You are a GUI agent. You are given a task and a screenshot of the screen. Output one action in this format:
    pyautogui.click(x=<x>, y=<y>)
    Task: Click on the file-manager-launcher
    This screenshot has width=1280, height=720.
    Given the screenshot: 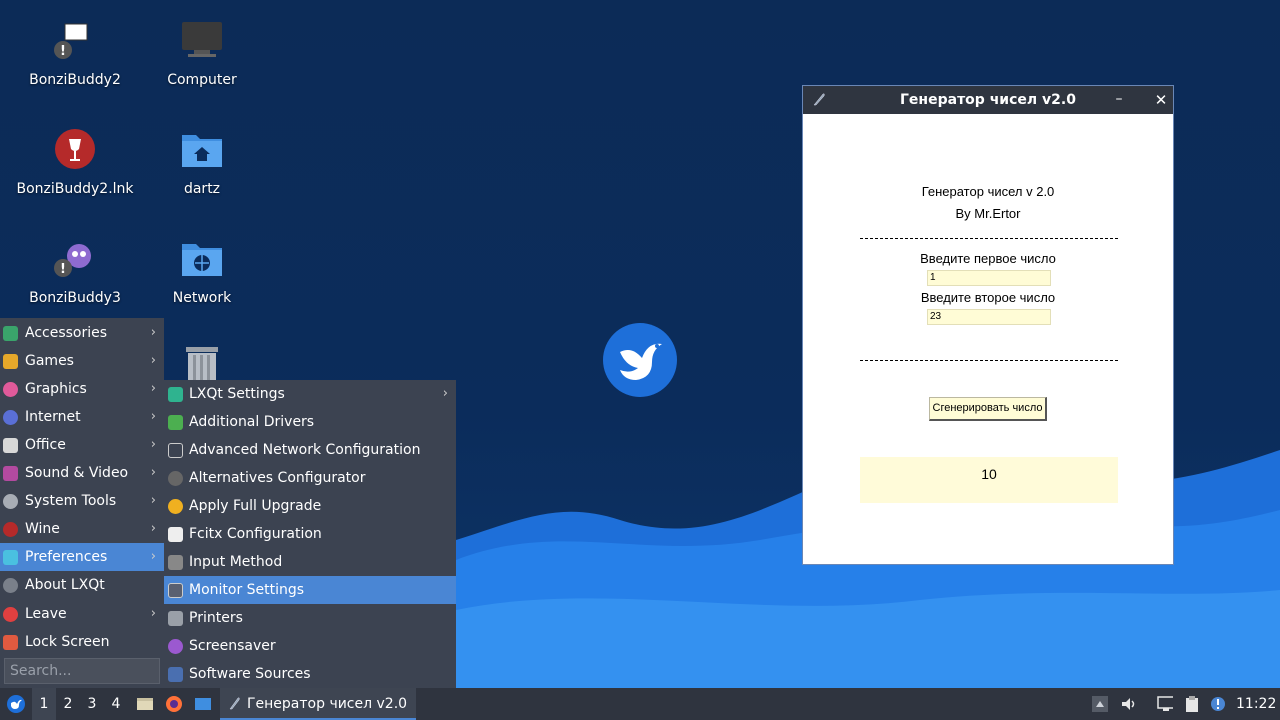 What is the action you would take?
    pyautogui.click(x=145, y=704)
    